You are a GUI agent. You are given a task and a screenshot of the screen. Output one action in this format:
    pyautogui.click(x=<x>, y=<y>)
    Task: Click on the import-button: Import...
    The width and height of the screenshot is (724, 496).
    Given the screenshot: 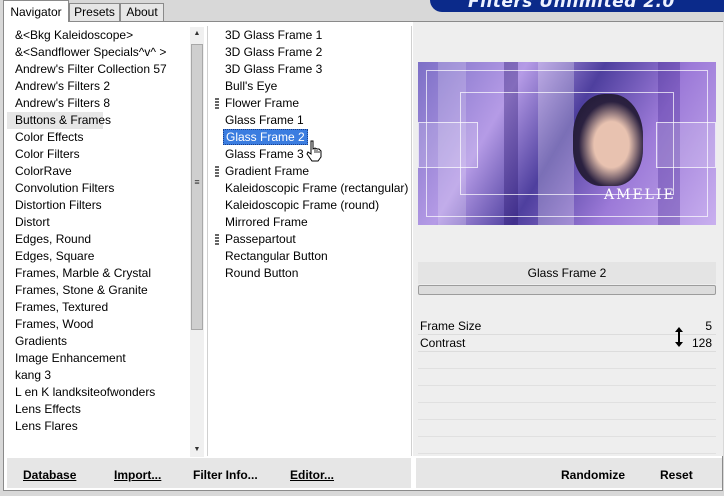 What is the action you would take?
    pyautogui.click(x=137, y=475)
    